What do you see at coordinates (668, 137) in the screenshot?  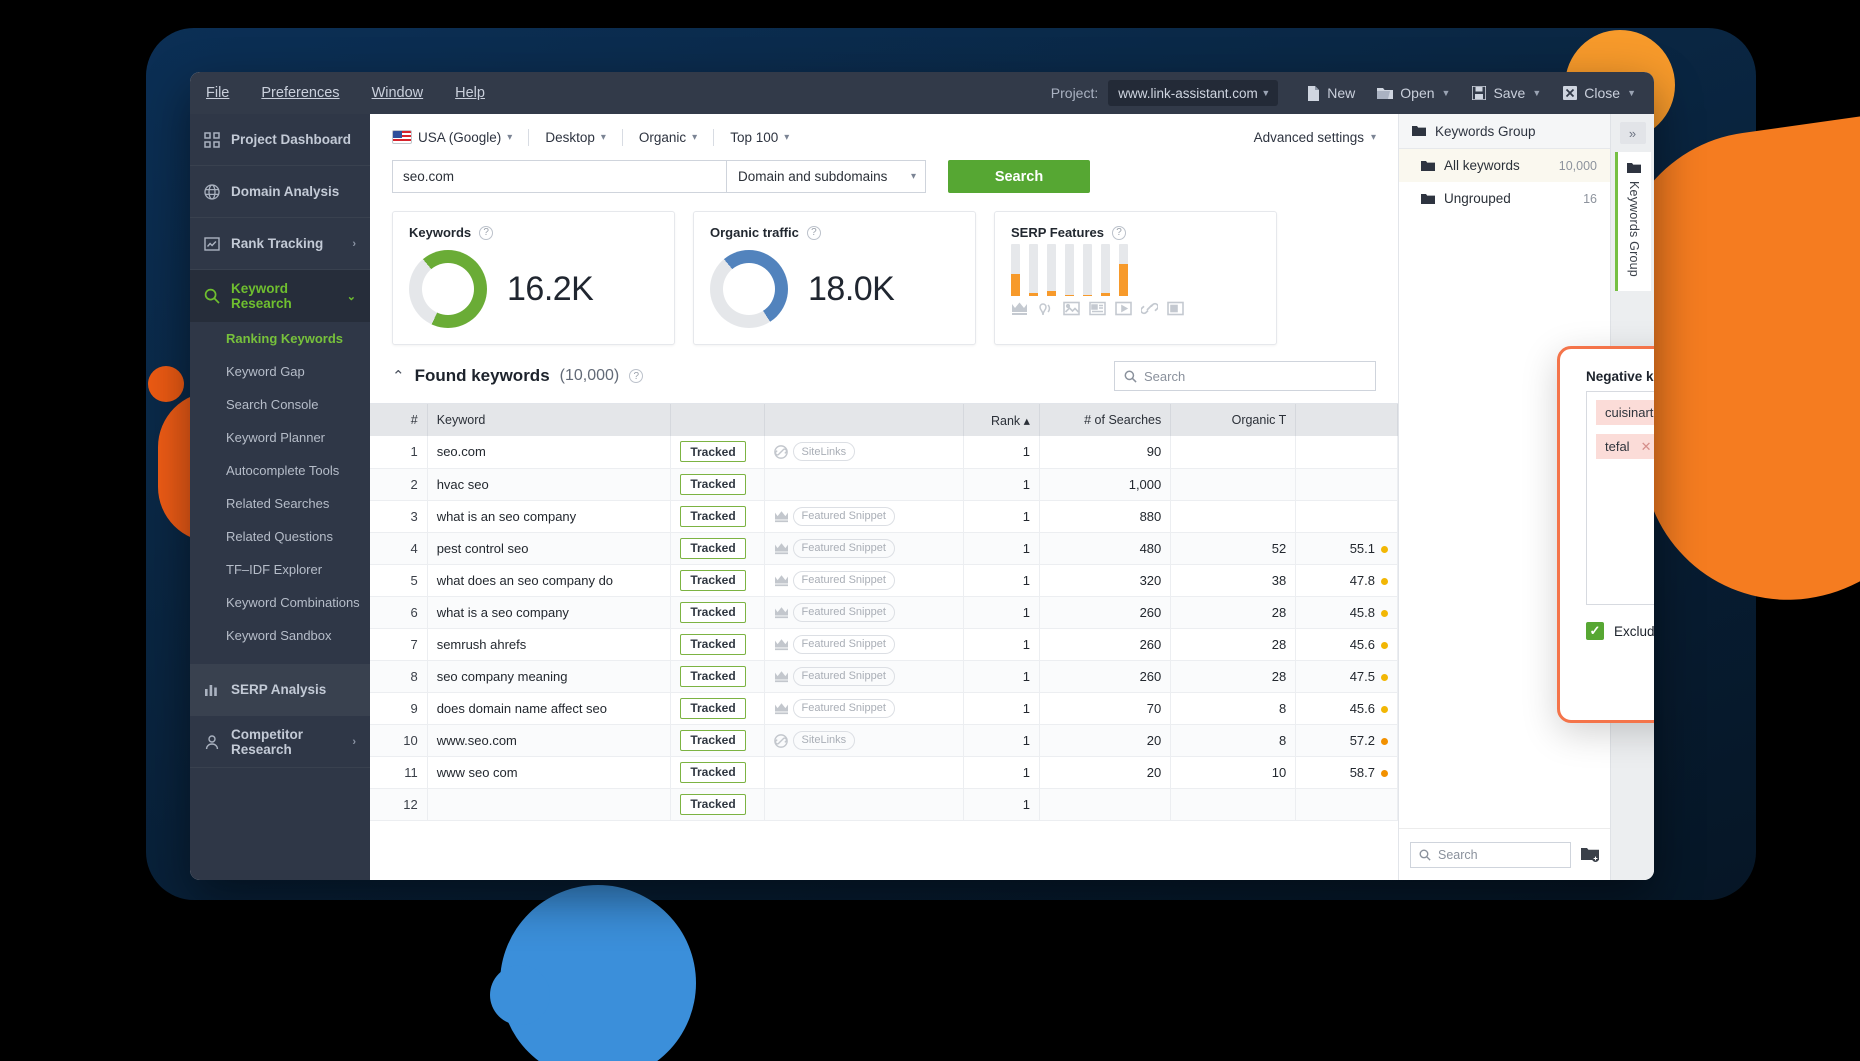 I see `type-filter: Organic ▾` at bounding box center [668, 137].